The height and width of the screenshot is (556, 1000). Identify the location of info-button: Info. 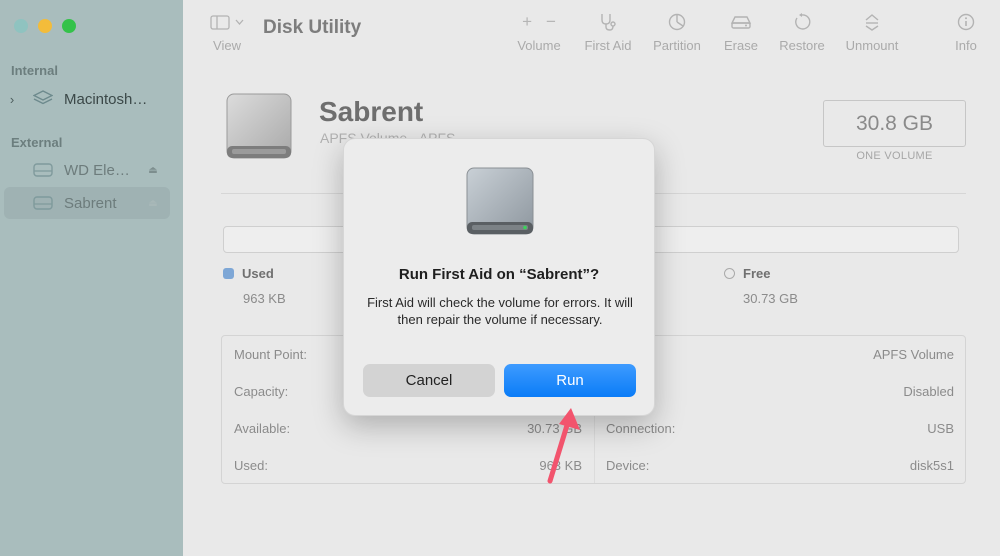
(966, 32).